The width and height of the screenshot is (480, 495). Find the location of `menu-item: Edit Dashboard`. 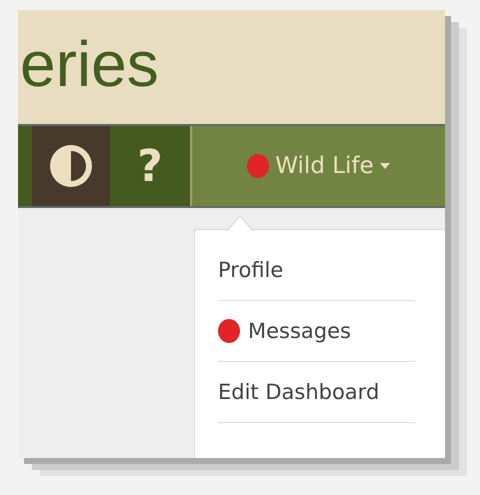

menu-item: Edit Dashboard is located at coordinates (316, 392).